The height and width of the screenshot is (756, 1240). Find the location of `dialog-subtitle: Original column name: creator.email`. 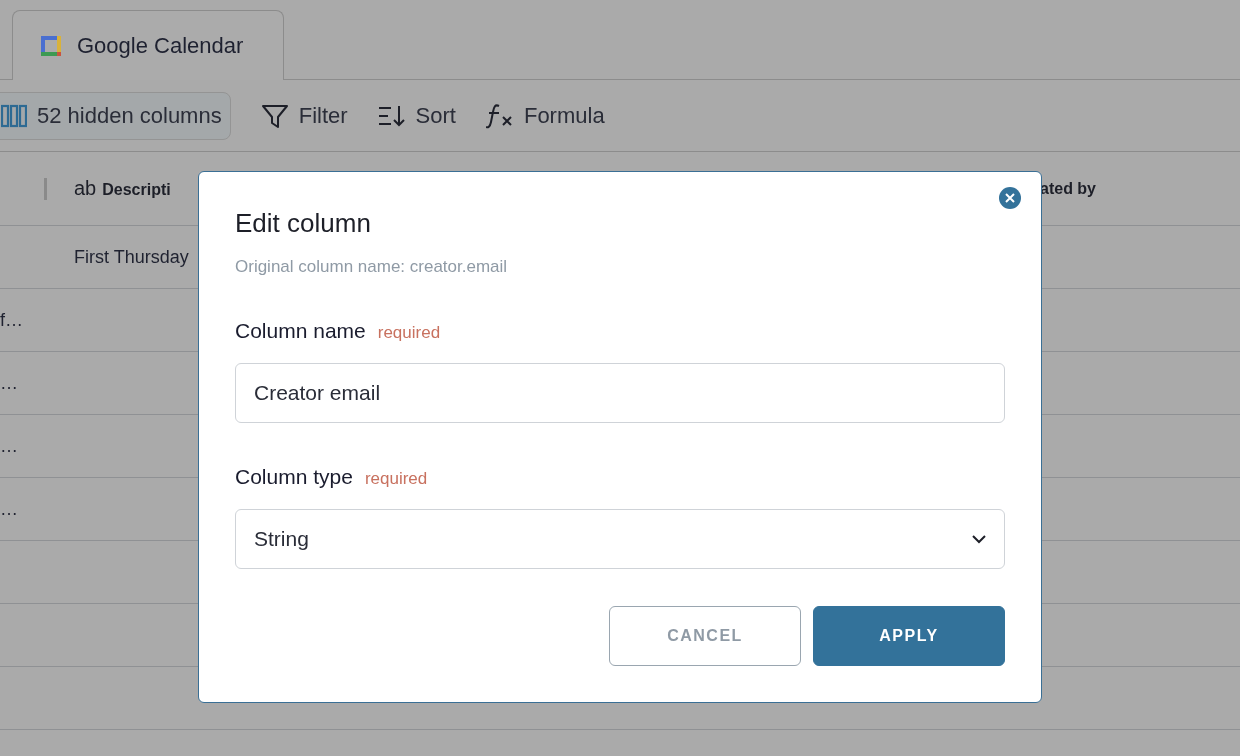

dialog-subtitle: Original column name: creator.email is located at coordinates (372, 267).